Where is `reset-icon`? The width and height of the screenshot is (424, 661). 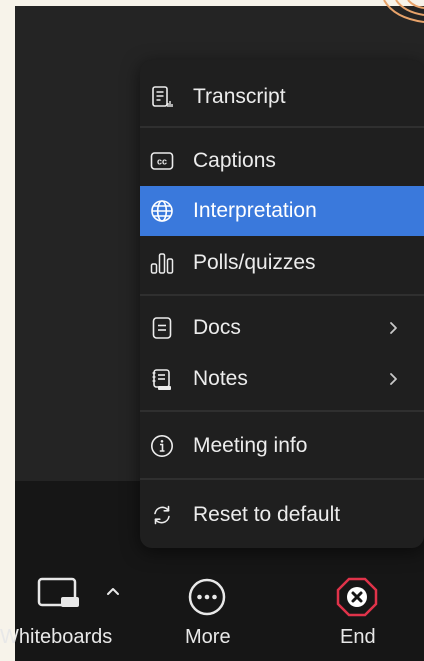 reset-icon is located at coordinates (162, 515).